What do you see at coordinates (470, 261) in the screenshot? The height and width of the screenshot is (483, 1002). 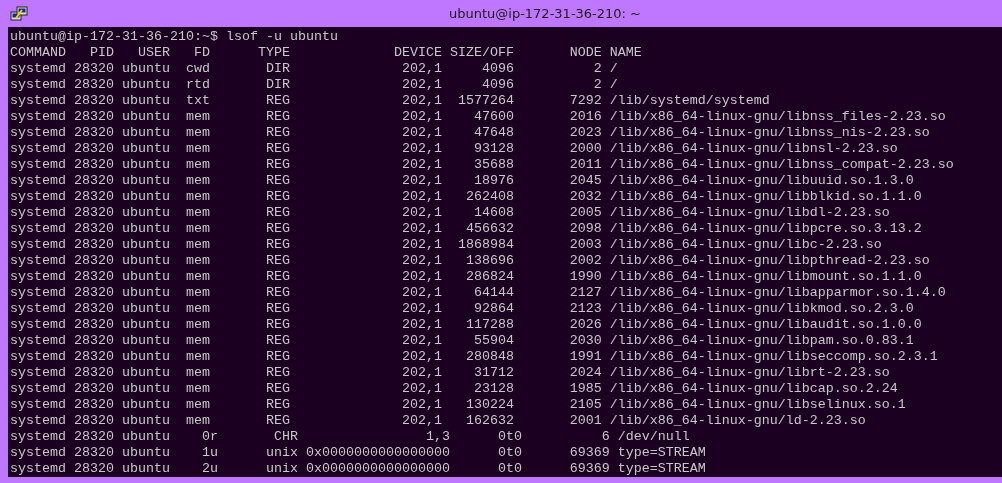 I see `terminal-line: systemd 28320 ubuntu mem REG 202,1 138696 2002 /lib/x86_64-linux-gnu/libpthread-2.23.so` at bounding box center [470, 261].